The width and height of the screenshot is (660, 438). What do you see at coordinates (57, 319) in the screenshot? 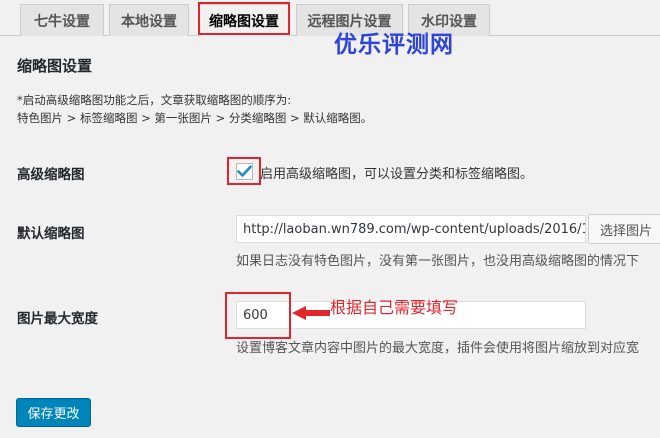
I see `max-width-label: 图片最大宽度` at bounding box center [57, 319].